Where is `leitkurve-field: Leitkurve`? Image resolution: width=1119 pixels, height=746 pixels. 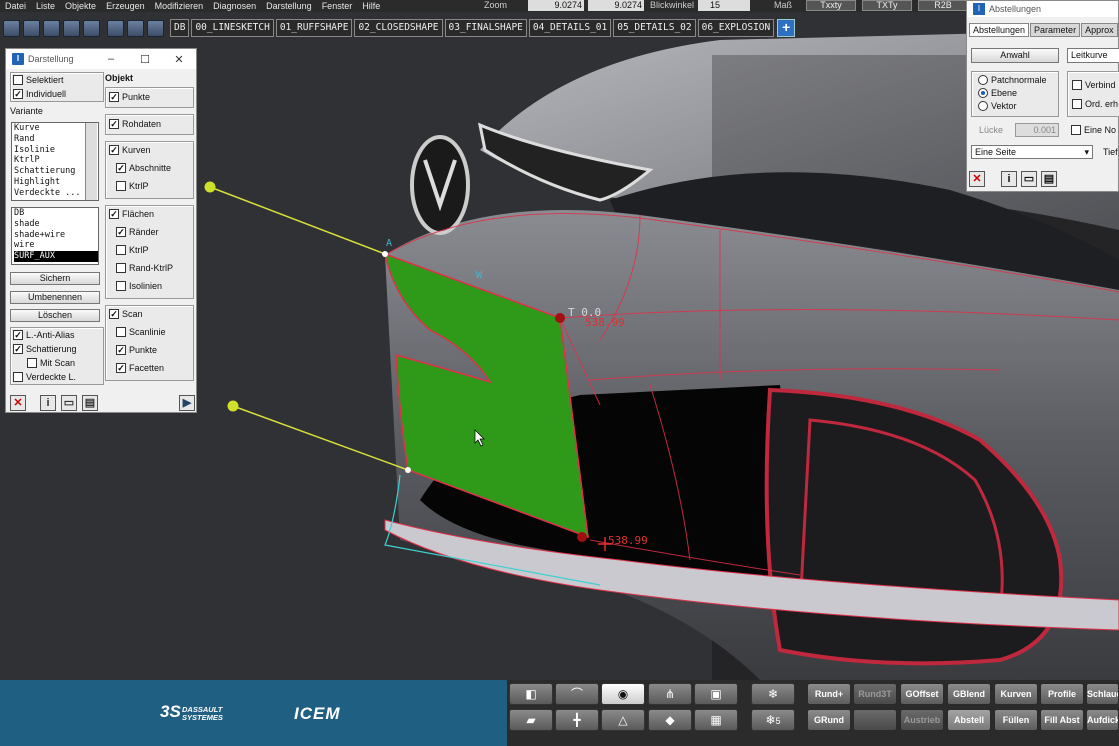 leitkurve-field: Leitkurve is located at coordinates (1093, 55).